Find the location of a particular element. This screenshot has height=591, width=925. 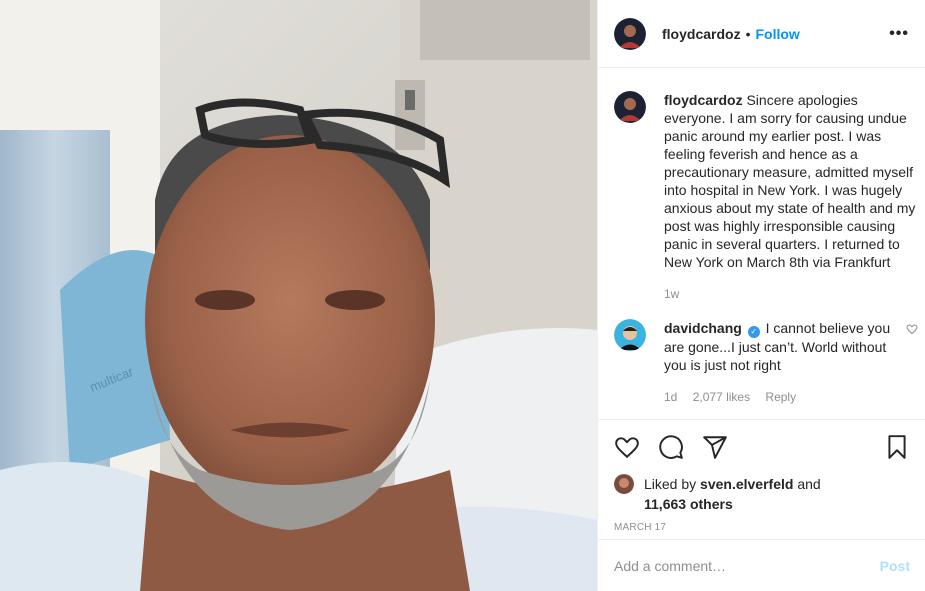

verified-badge-icon: ✓ is located at coordinates (753, 332).